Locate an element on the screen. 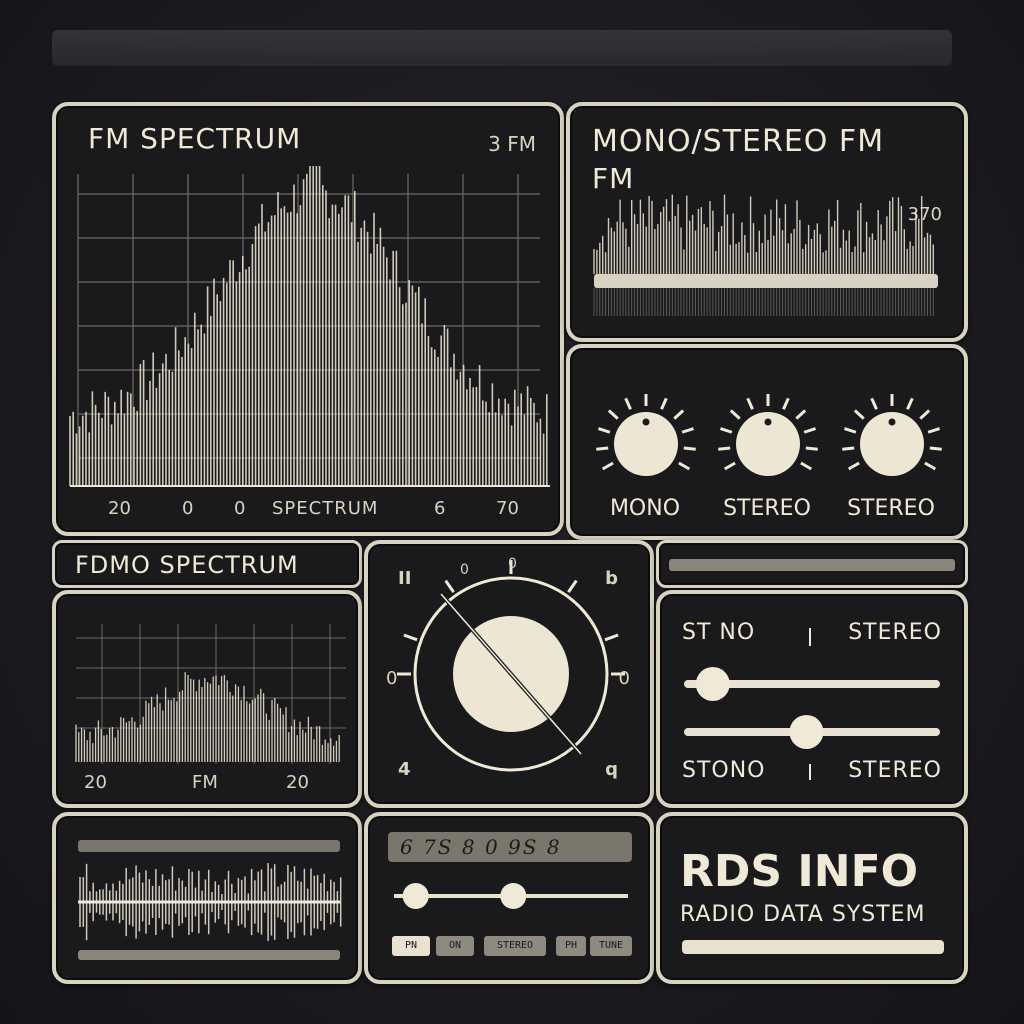  fdmo-axis-center: FM is located at coordinates (205, 782).